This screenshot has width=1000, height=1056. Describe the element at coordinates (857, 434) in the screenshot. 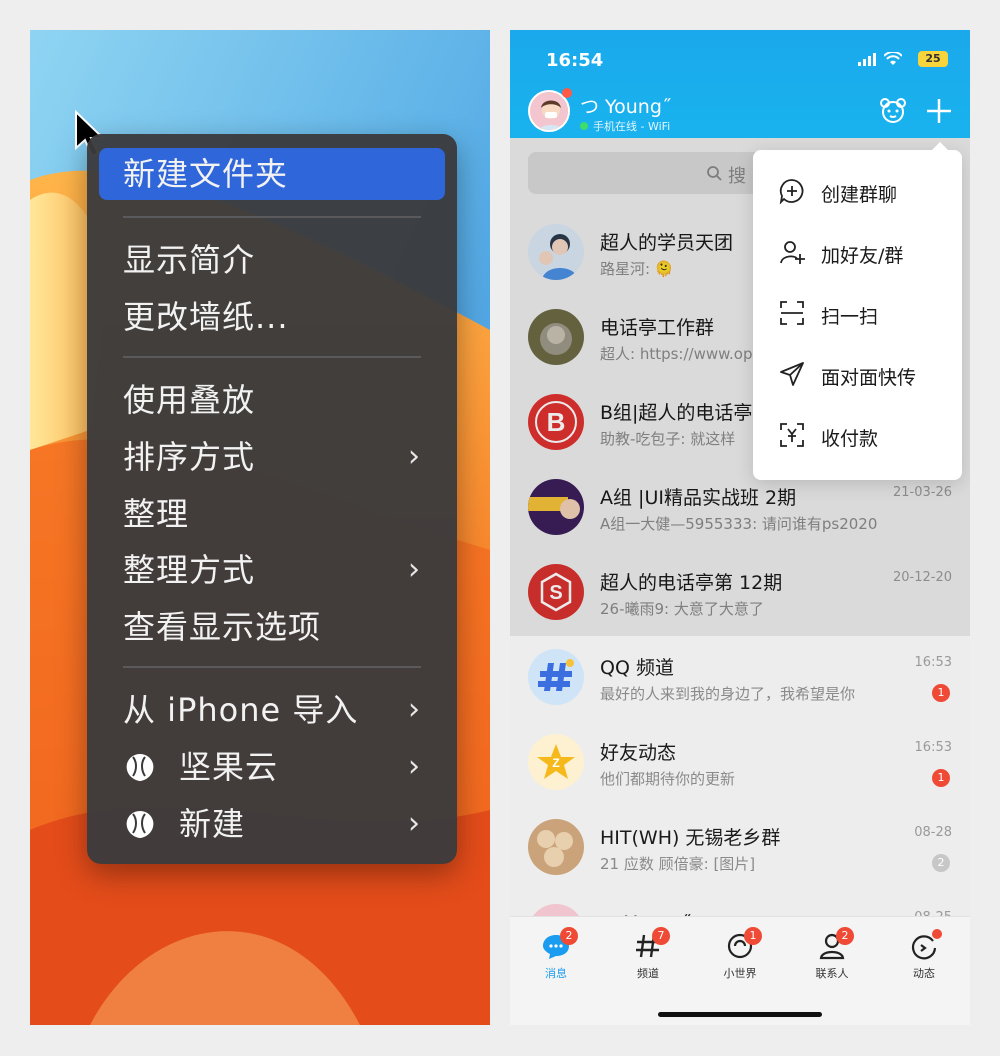

I see `menu-item-payment: 收付款` at that location.